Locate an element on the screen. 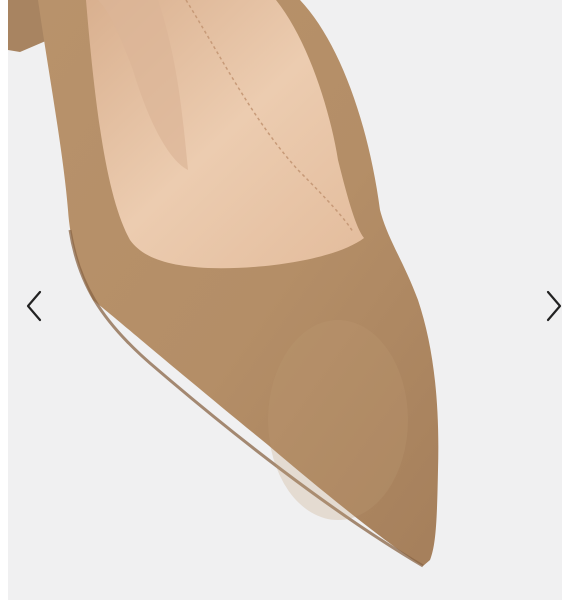 This screenshot has height=600, width=570. next-image-button is located at coordinates (549, 306).